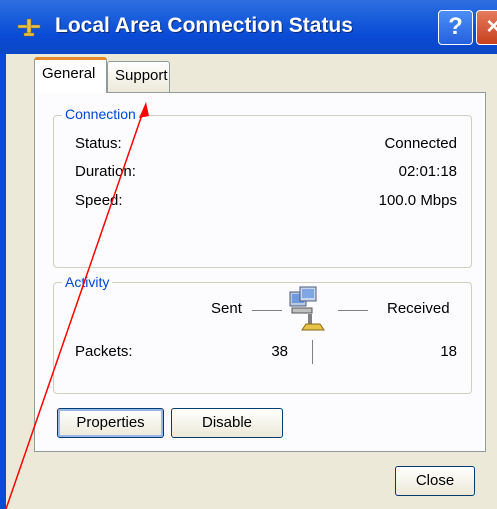 The width and height of the screenshot is (497, 509). I want to click on tab-general: General, so click(70, 75).